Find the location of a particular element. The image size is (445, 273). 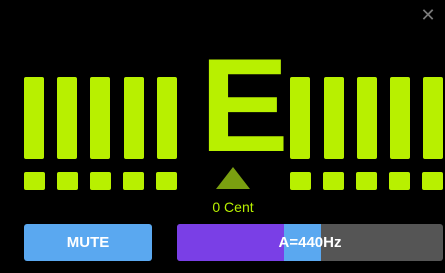

mute-button: MUTE is located at coordinates (88, 242).